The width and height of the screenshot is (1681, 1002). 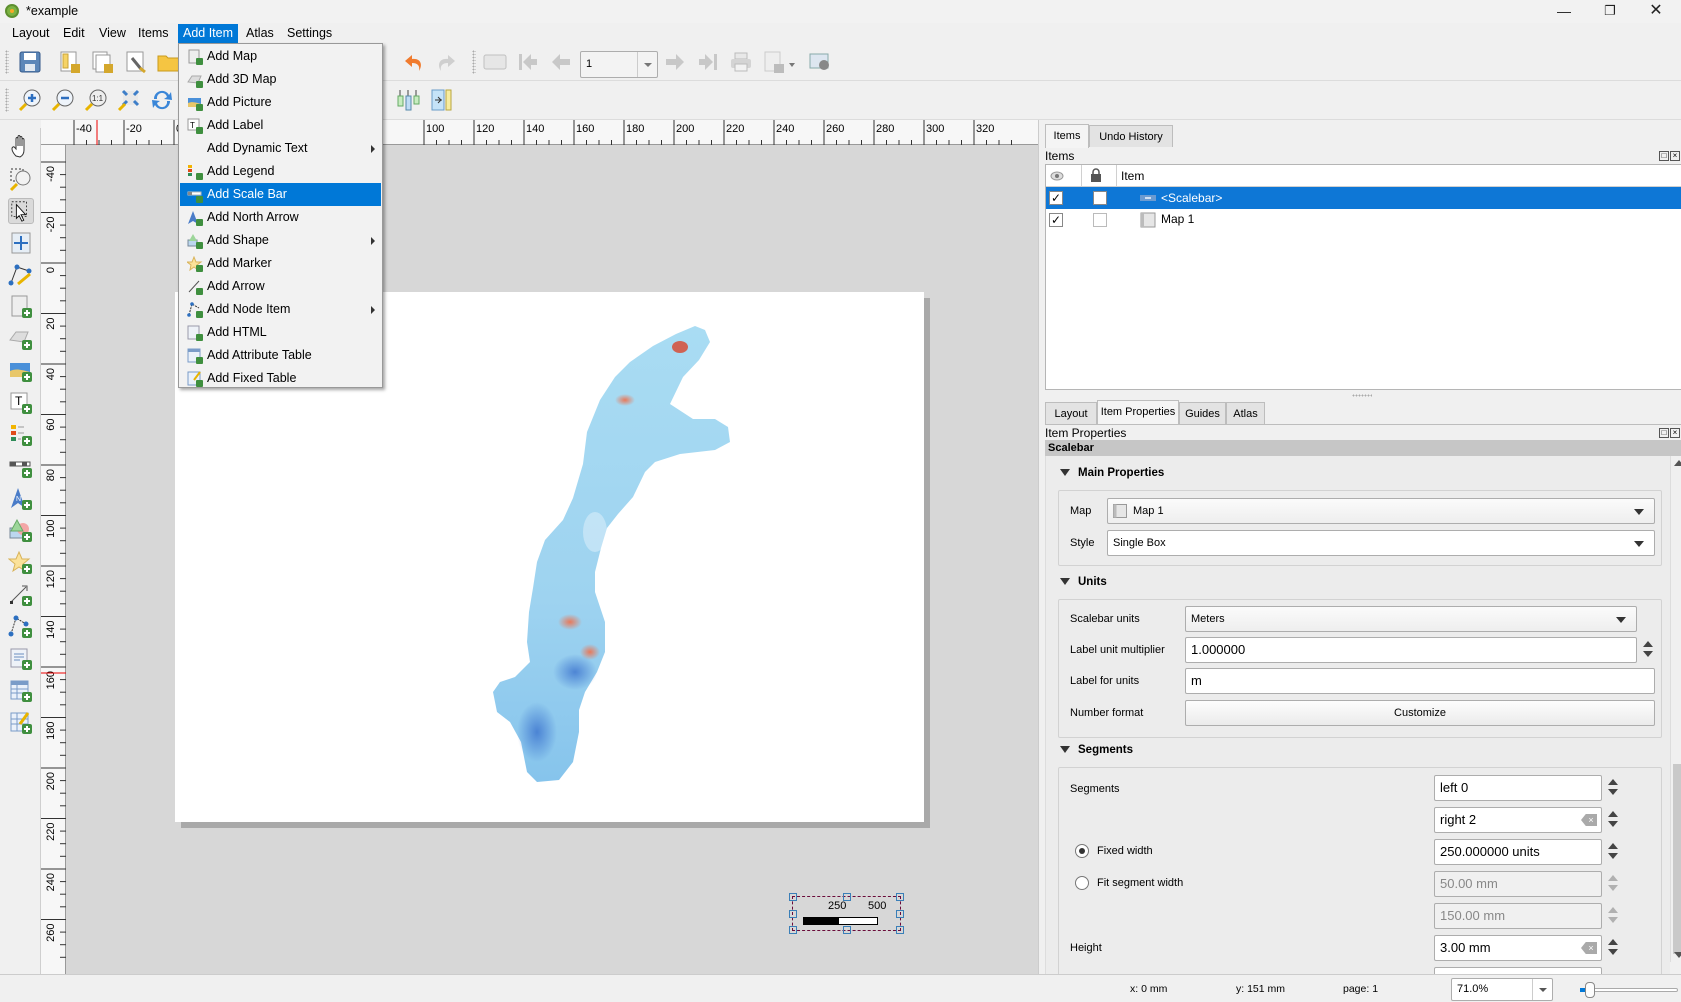 I want to click on add-legend-tool-icon, so click(x=21, y=435).